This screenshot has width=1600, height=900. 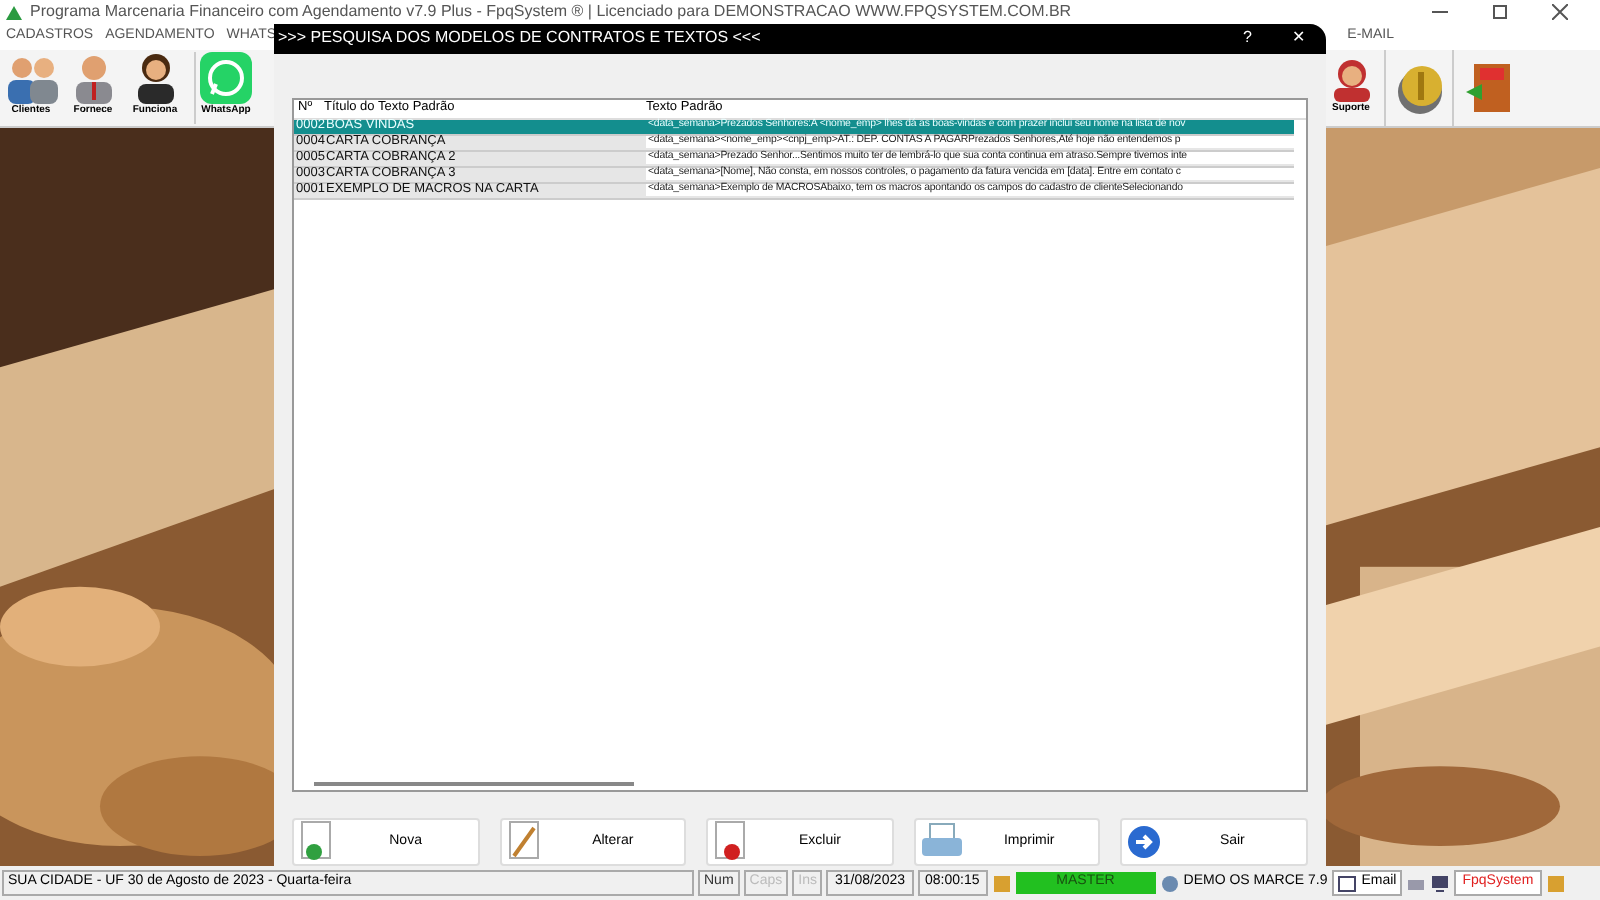 I want to click on close-icon, so click(x=1560, y=12).